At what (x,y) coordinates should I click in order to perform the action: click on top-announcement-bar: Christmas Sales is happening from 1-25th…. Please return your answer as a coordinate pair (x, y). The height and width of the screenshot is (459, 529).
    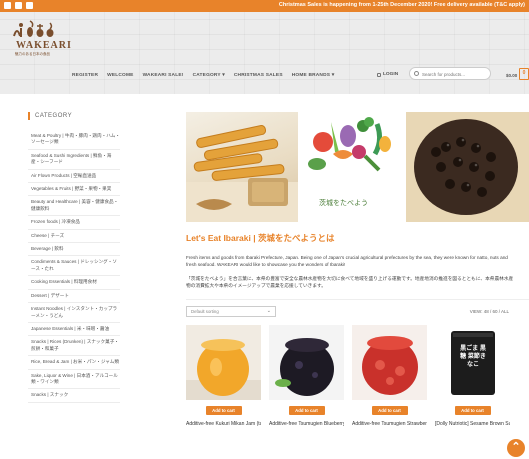
    Looking at the image, I should click on (264, 6).